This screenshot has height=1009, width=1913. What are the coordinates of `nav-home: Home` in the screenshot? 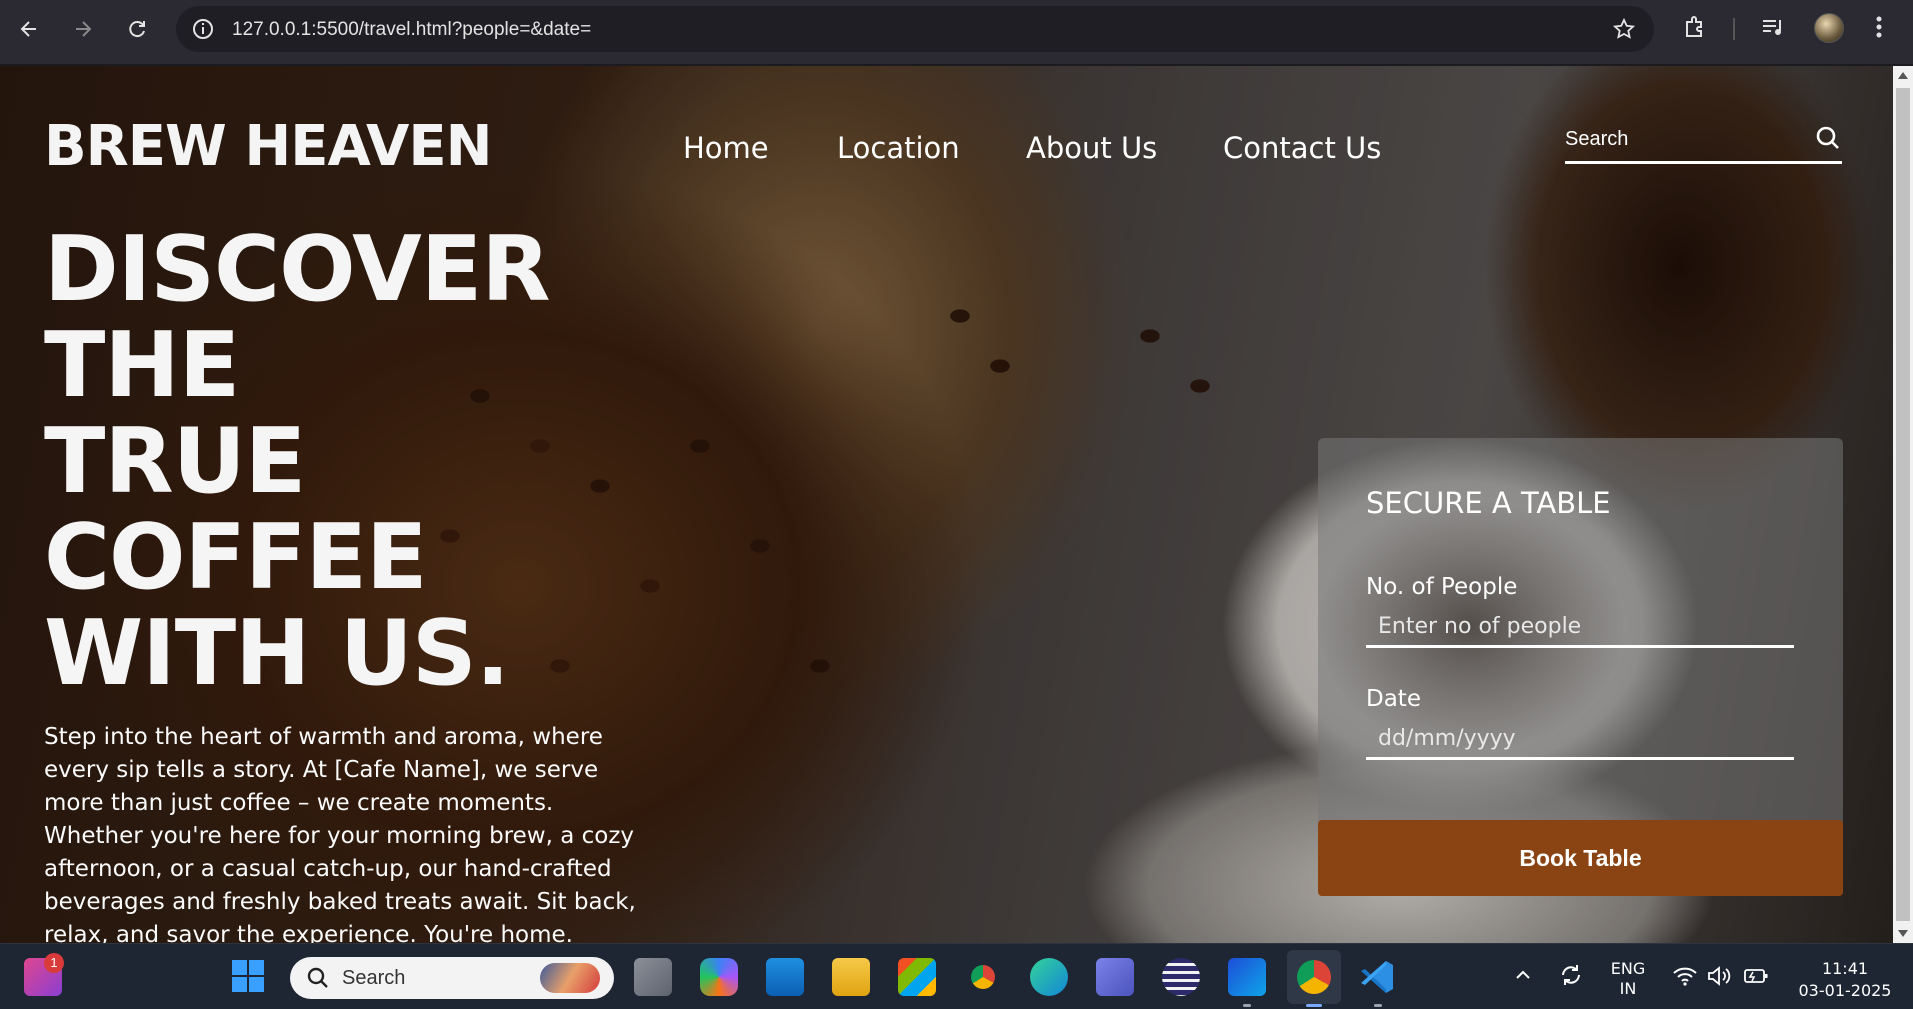 It's located at (726, 148).